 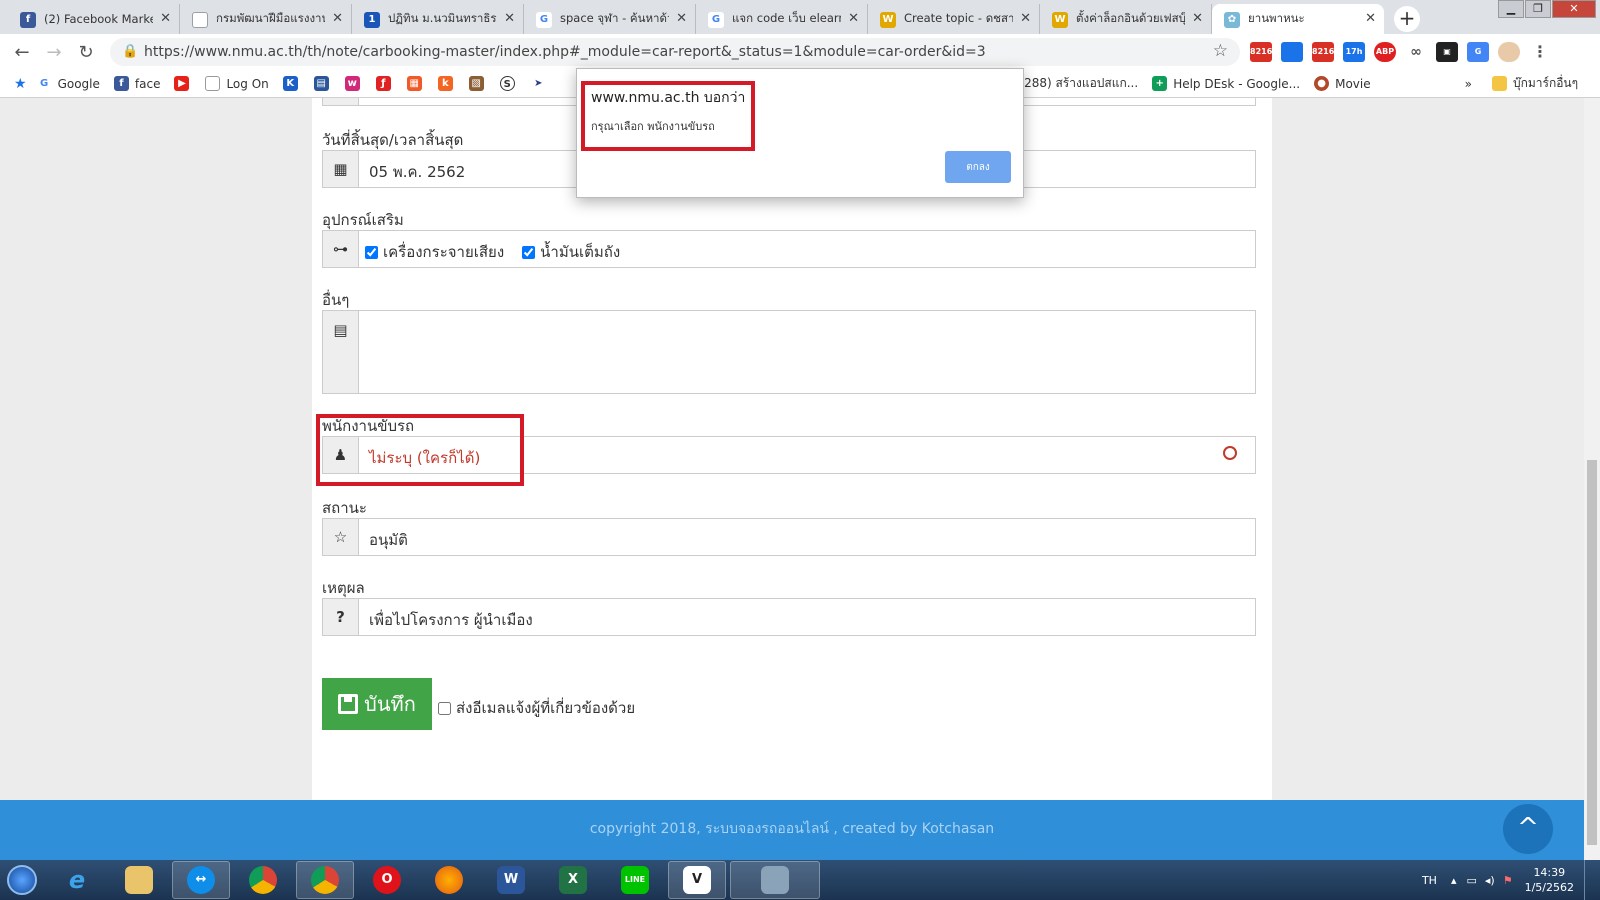 What do you see at coordinates (1511, 9) in the screenshot?
I see `minimize-icon: ▁` at bounding box center [1511, 9].